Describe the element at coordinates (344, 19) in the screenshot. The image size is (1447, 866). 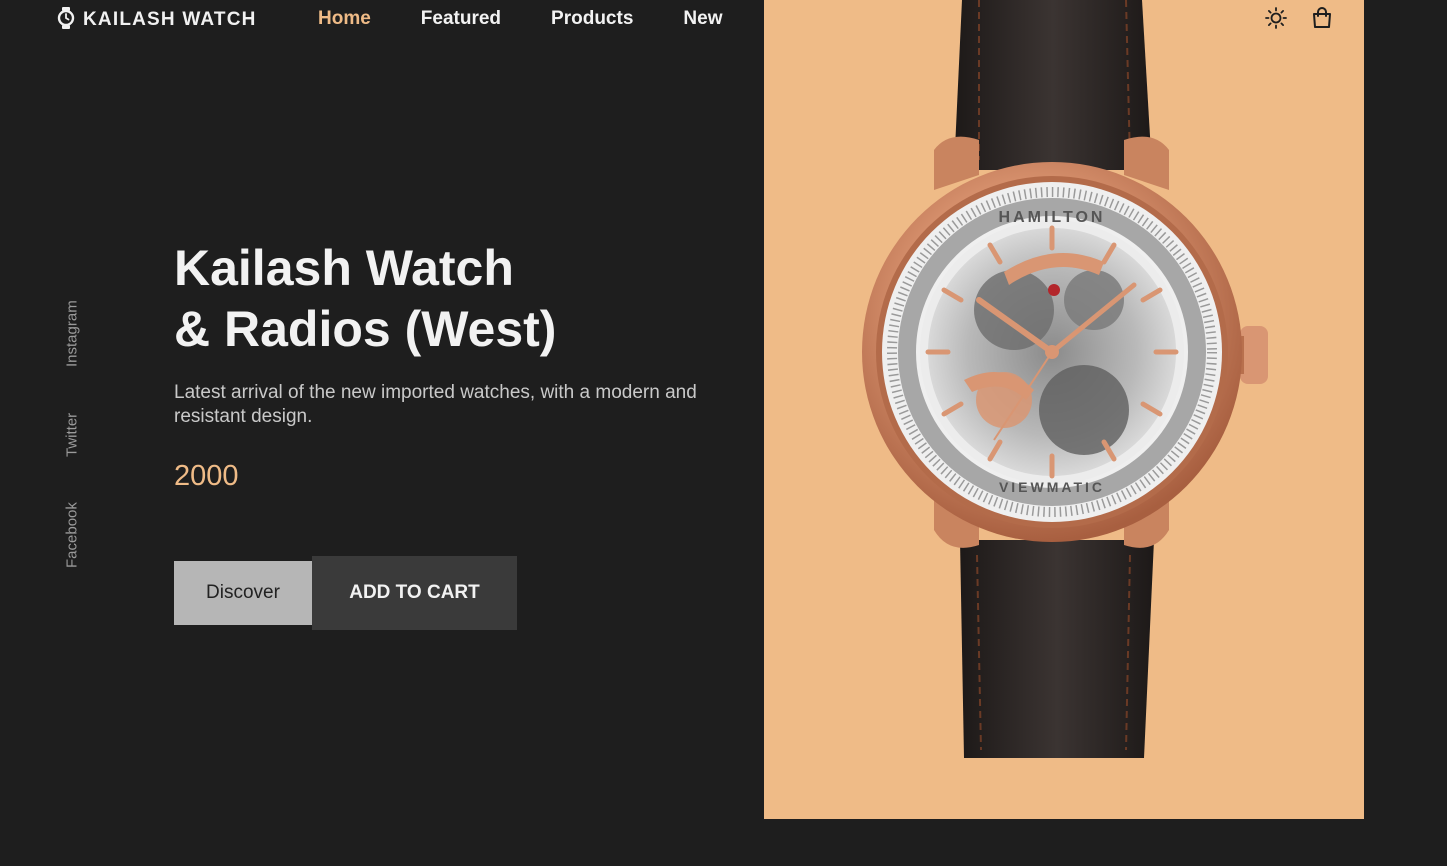
I see `nav-home: Home` at that location.